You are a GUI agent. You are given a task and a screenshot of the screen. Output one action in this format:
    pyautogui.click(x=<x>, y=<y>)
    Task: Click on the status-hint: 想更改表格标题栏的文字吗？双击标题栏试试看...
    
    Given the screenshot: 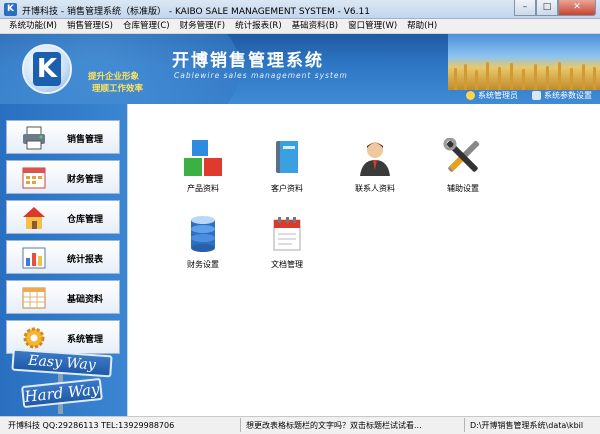 What is the action you would take?
    pyautogui.click(x=334, y=425)
    